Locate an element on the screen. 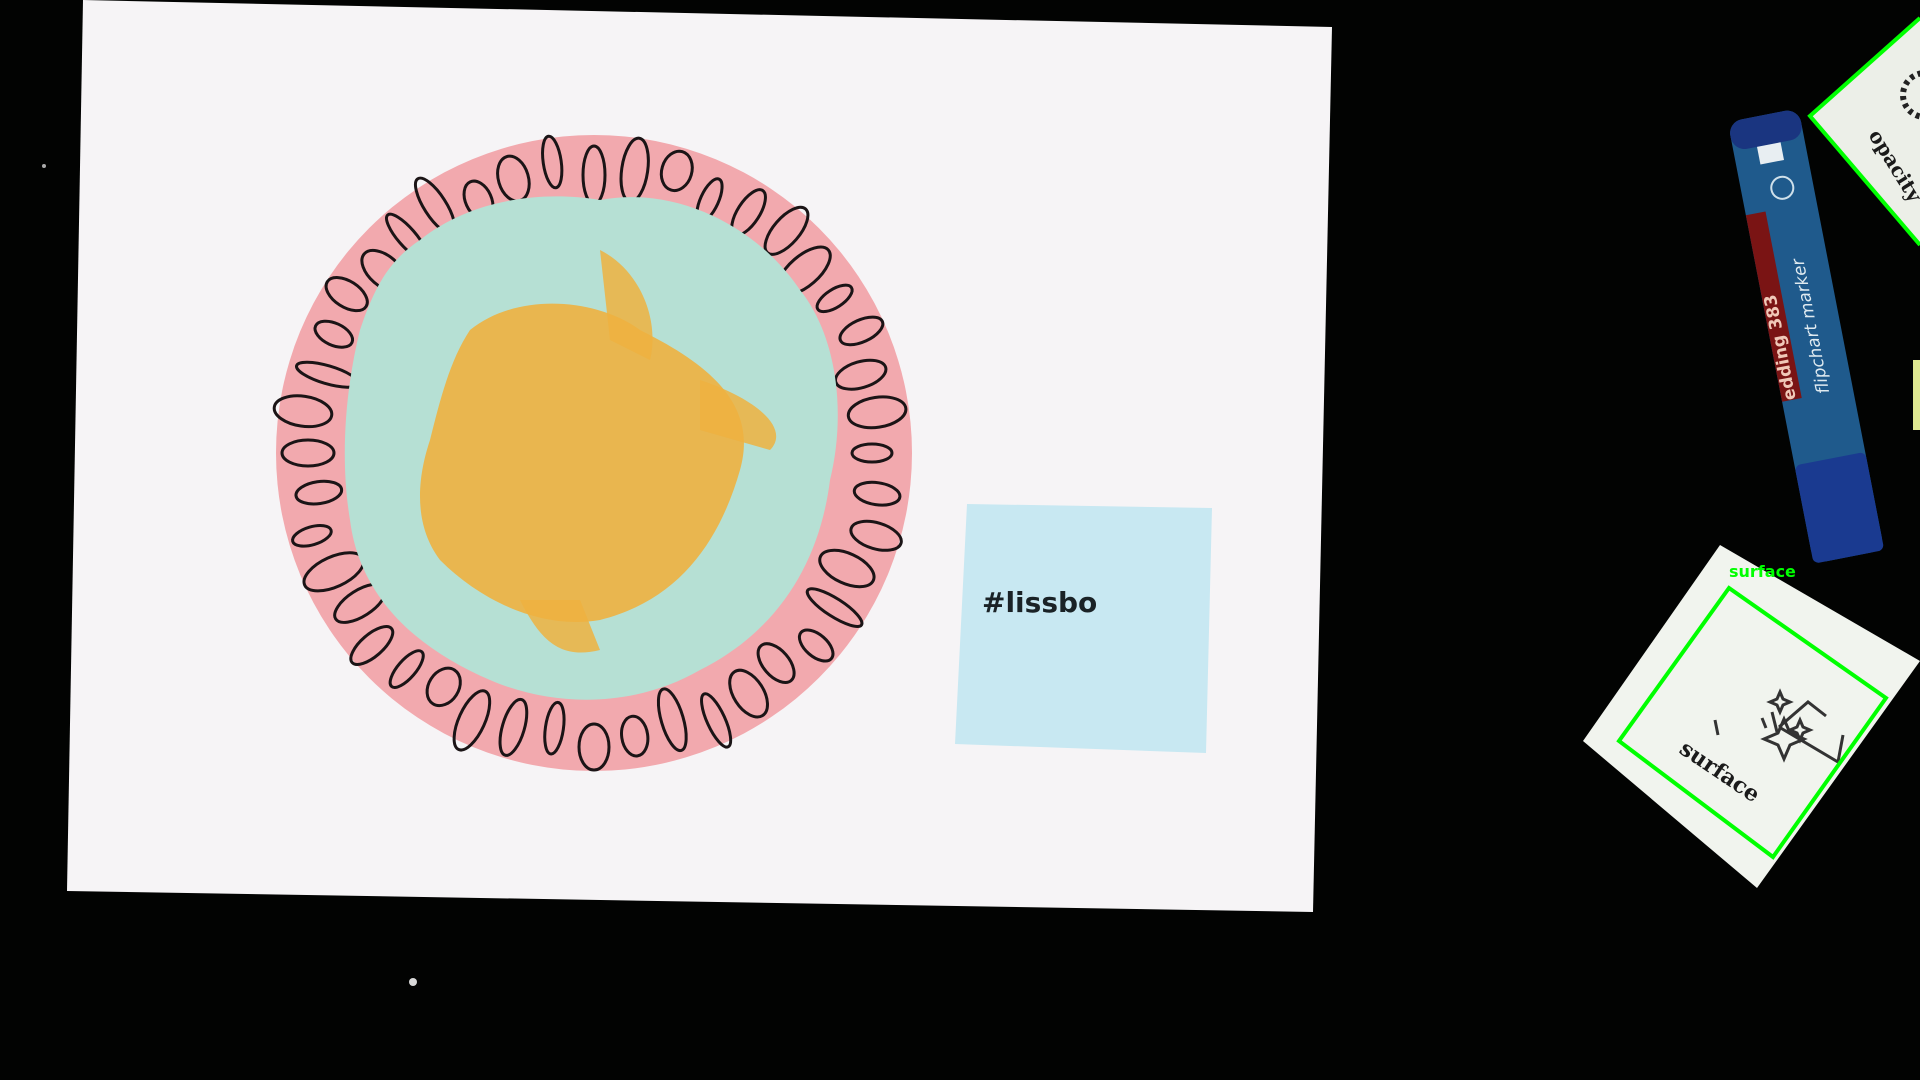  sticky-note is located at coordinates (1083, 628).